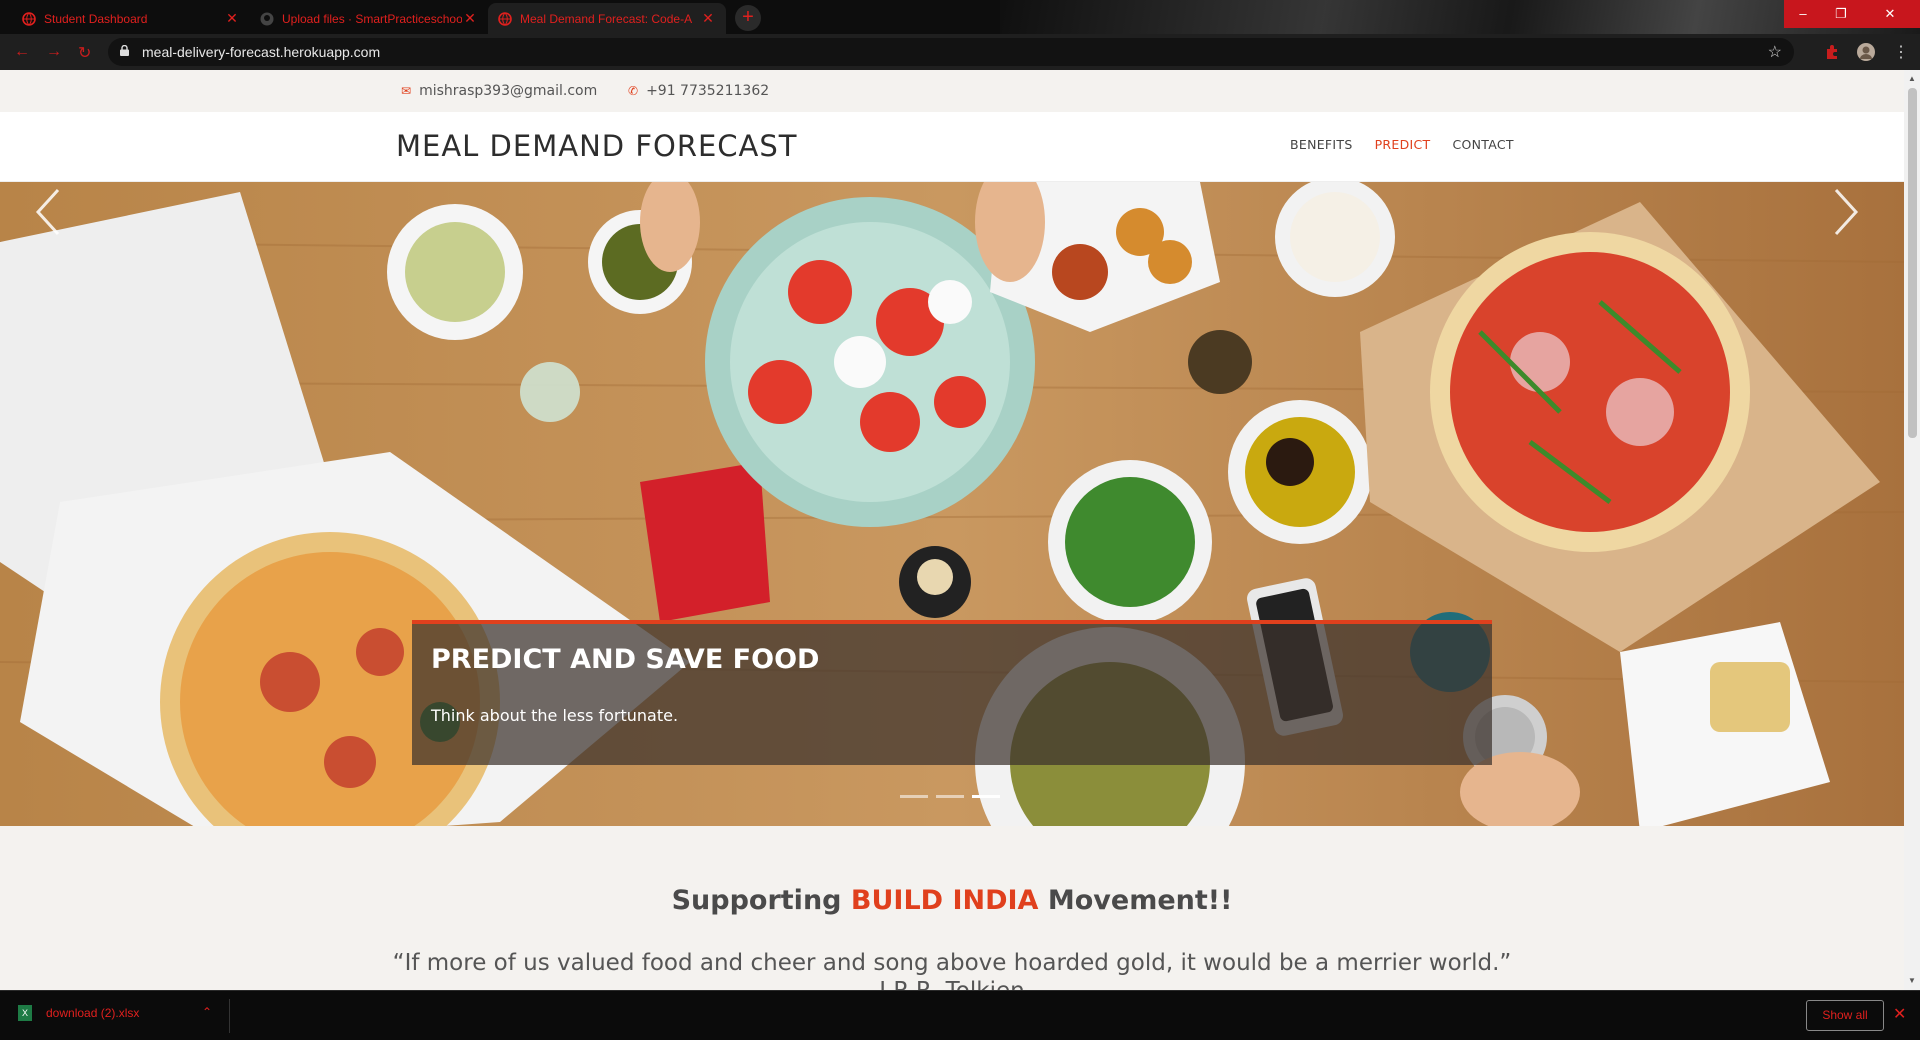 This screenshot has width=1920, height=1040. Describe the element at coordinates (1841, 14) in the screenshot. I see `restore-button: ❐` at that location.